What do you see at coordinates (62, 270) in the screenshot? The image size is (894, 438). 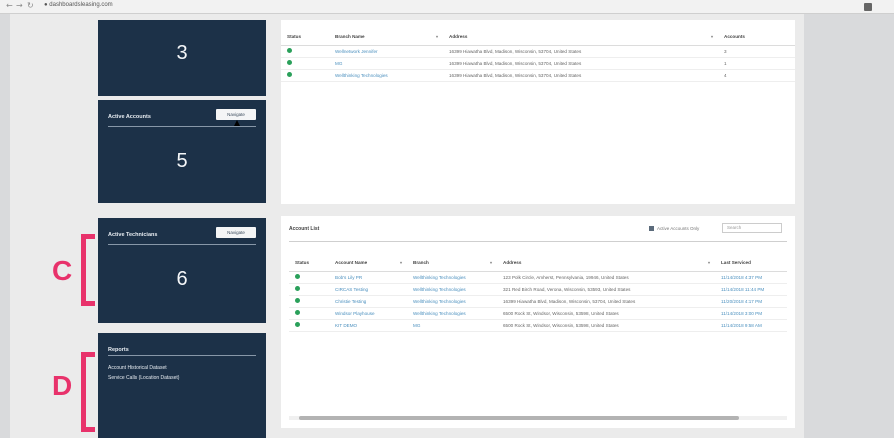 I see `annotation-label-c: C` at bounding box center [62, 270].